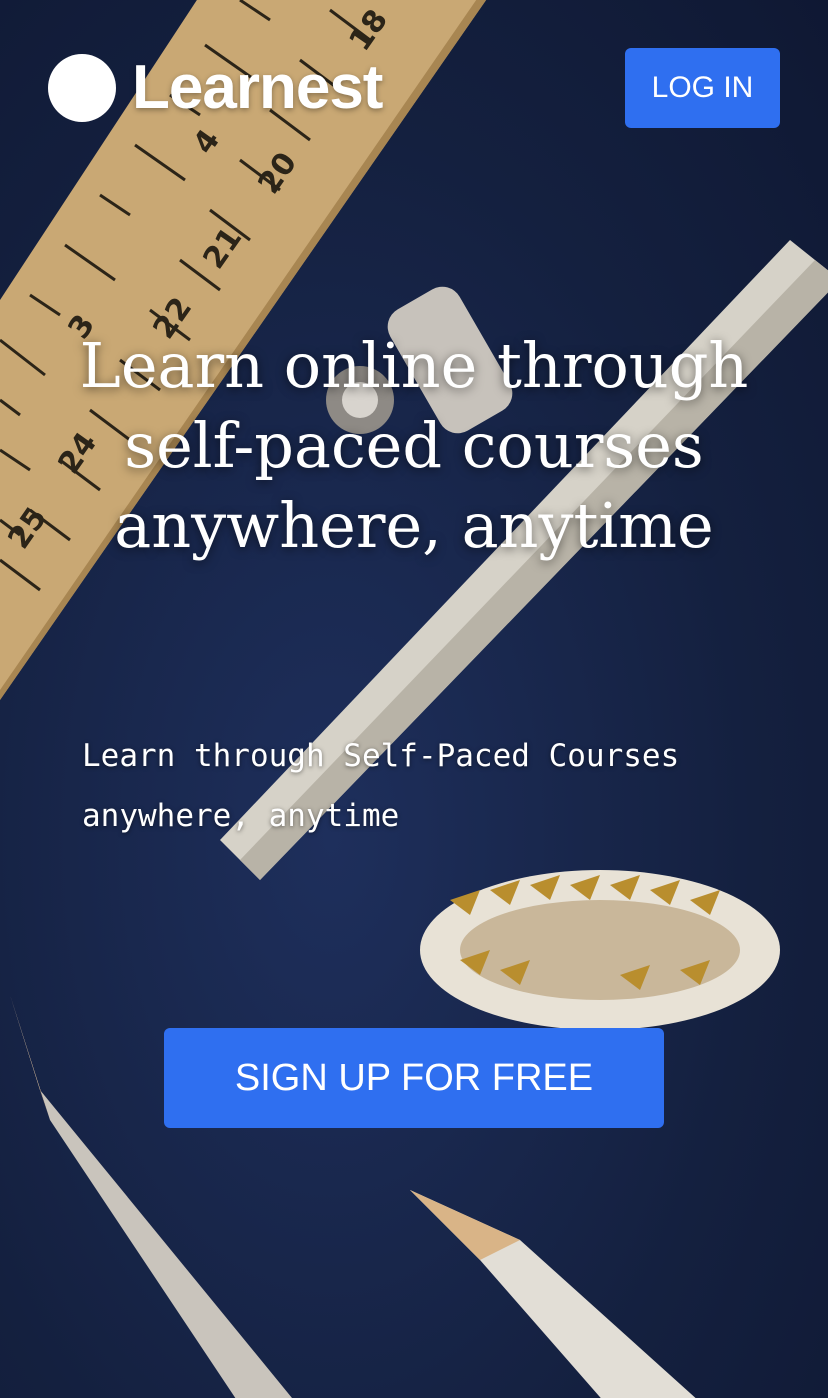 This screenshot has width=828, height=1398. Describe the element at coordinates (257, 87) in the screenshot. I see `brand-name: Learnest` at that location.